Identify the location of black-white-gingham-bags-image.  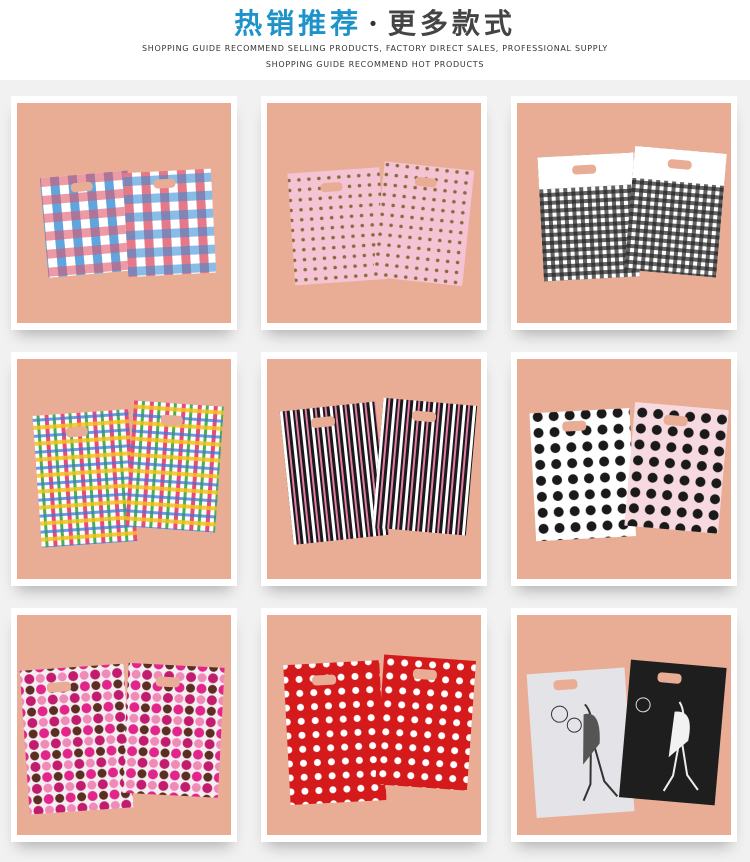
(632, 213).